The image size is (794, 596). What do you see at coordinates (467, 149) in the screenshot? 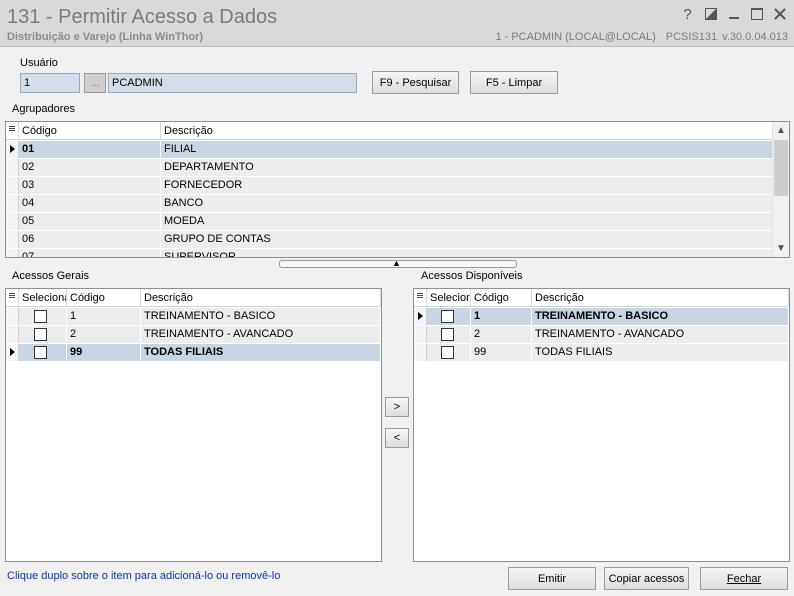
I see `cell-descricao: FILIAL` at bounding box center [467, 149].